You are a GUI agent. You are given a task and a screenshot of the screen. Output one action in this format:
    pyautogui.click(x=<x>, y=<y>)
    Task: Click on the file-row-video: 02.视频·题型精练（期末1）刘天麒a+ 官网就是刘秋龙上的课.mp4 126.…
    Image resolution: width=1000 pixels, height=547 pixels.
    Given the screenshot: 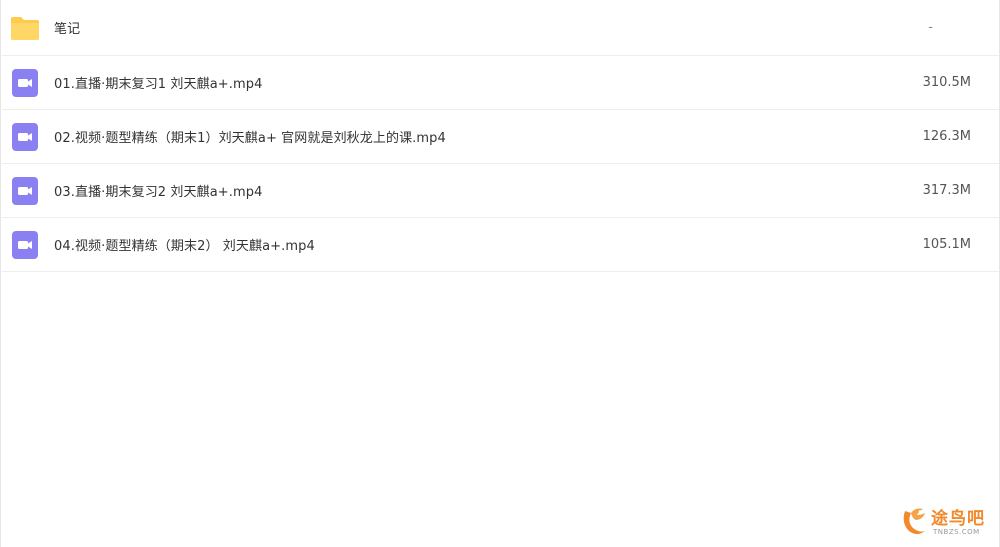 What is the action you would take?
    pyautogui.click(x=500, y=137)
    